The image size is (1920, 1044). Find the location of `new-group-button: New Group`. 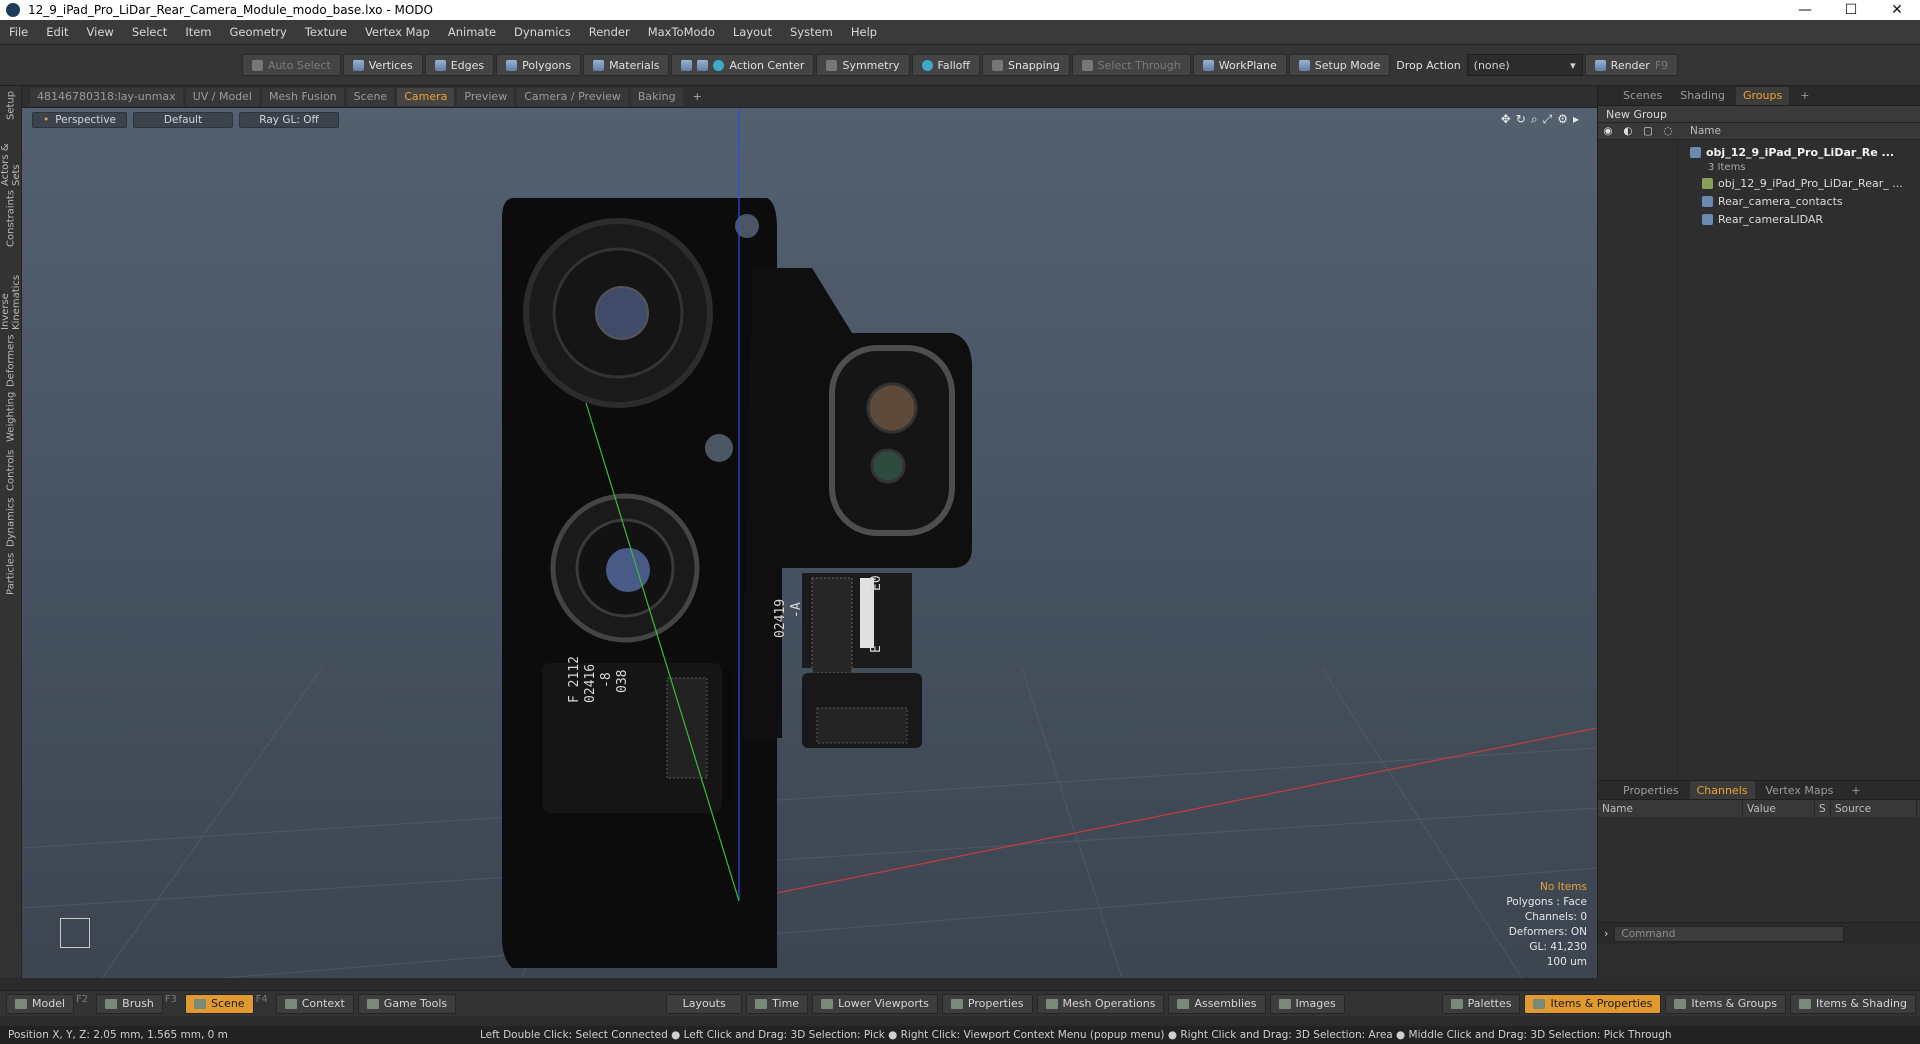

new-group-button: New Group is located at coordinates (1759, 114).